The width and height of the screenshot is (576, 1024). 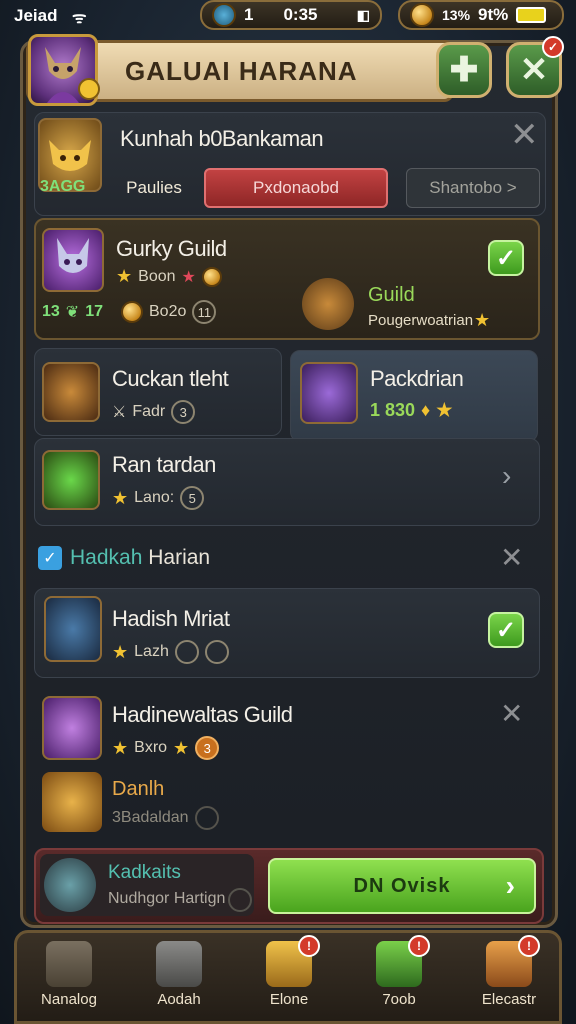 I want to click on time-label: 0:35, so click(x=300, y=14).